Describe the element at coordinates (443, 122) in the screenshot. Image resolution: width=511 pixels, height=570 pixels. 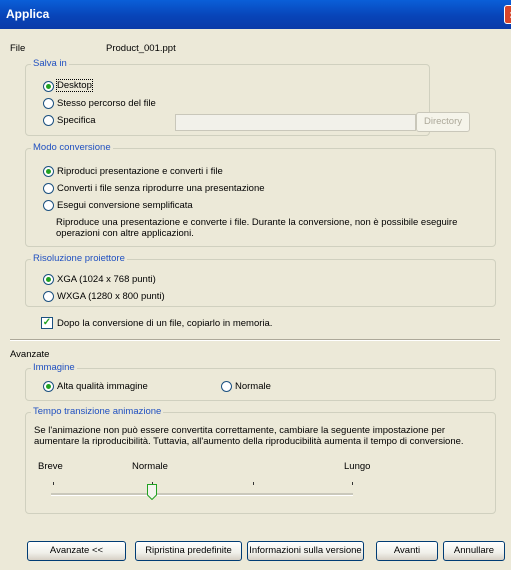
I see `directory-button: Directory` at that location.